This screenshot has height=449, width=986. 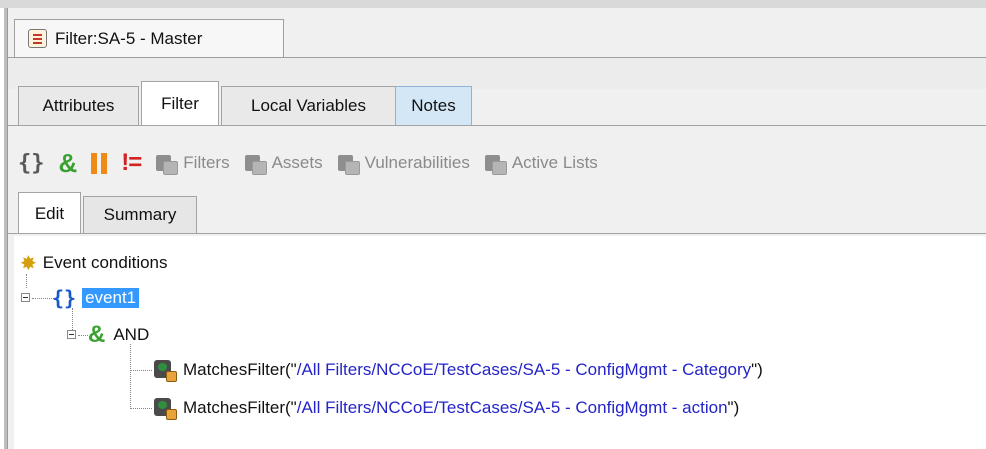 I want to click on assets-icon, so click(x=255, y=163).